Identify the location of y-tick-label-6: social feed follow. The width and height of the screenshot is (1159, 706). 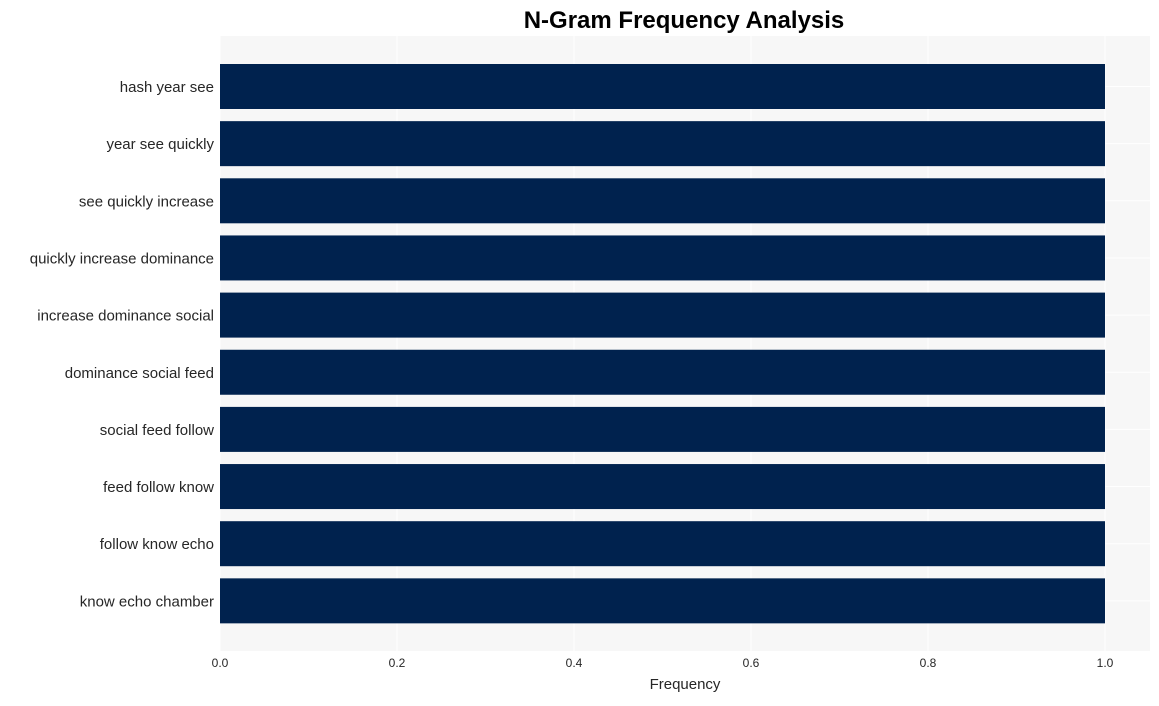
(157, 430).